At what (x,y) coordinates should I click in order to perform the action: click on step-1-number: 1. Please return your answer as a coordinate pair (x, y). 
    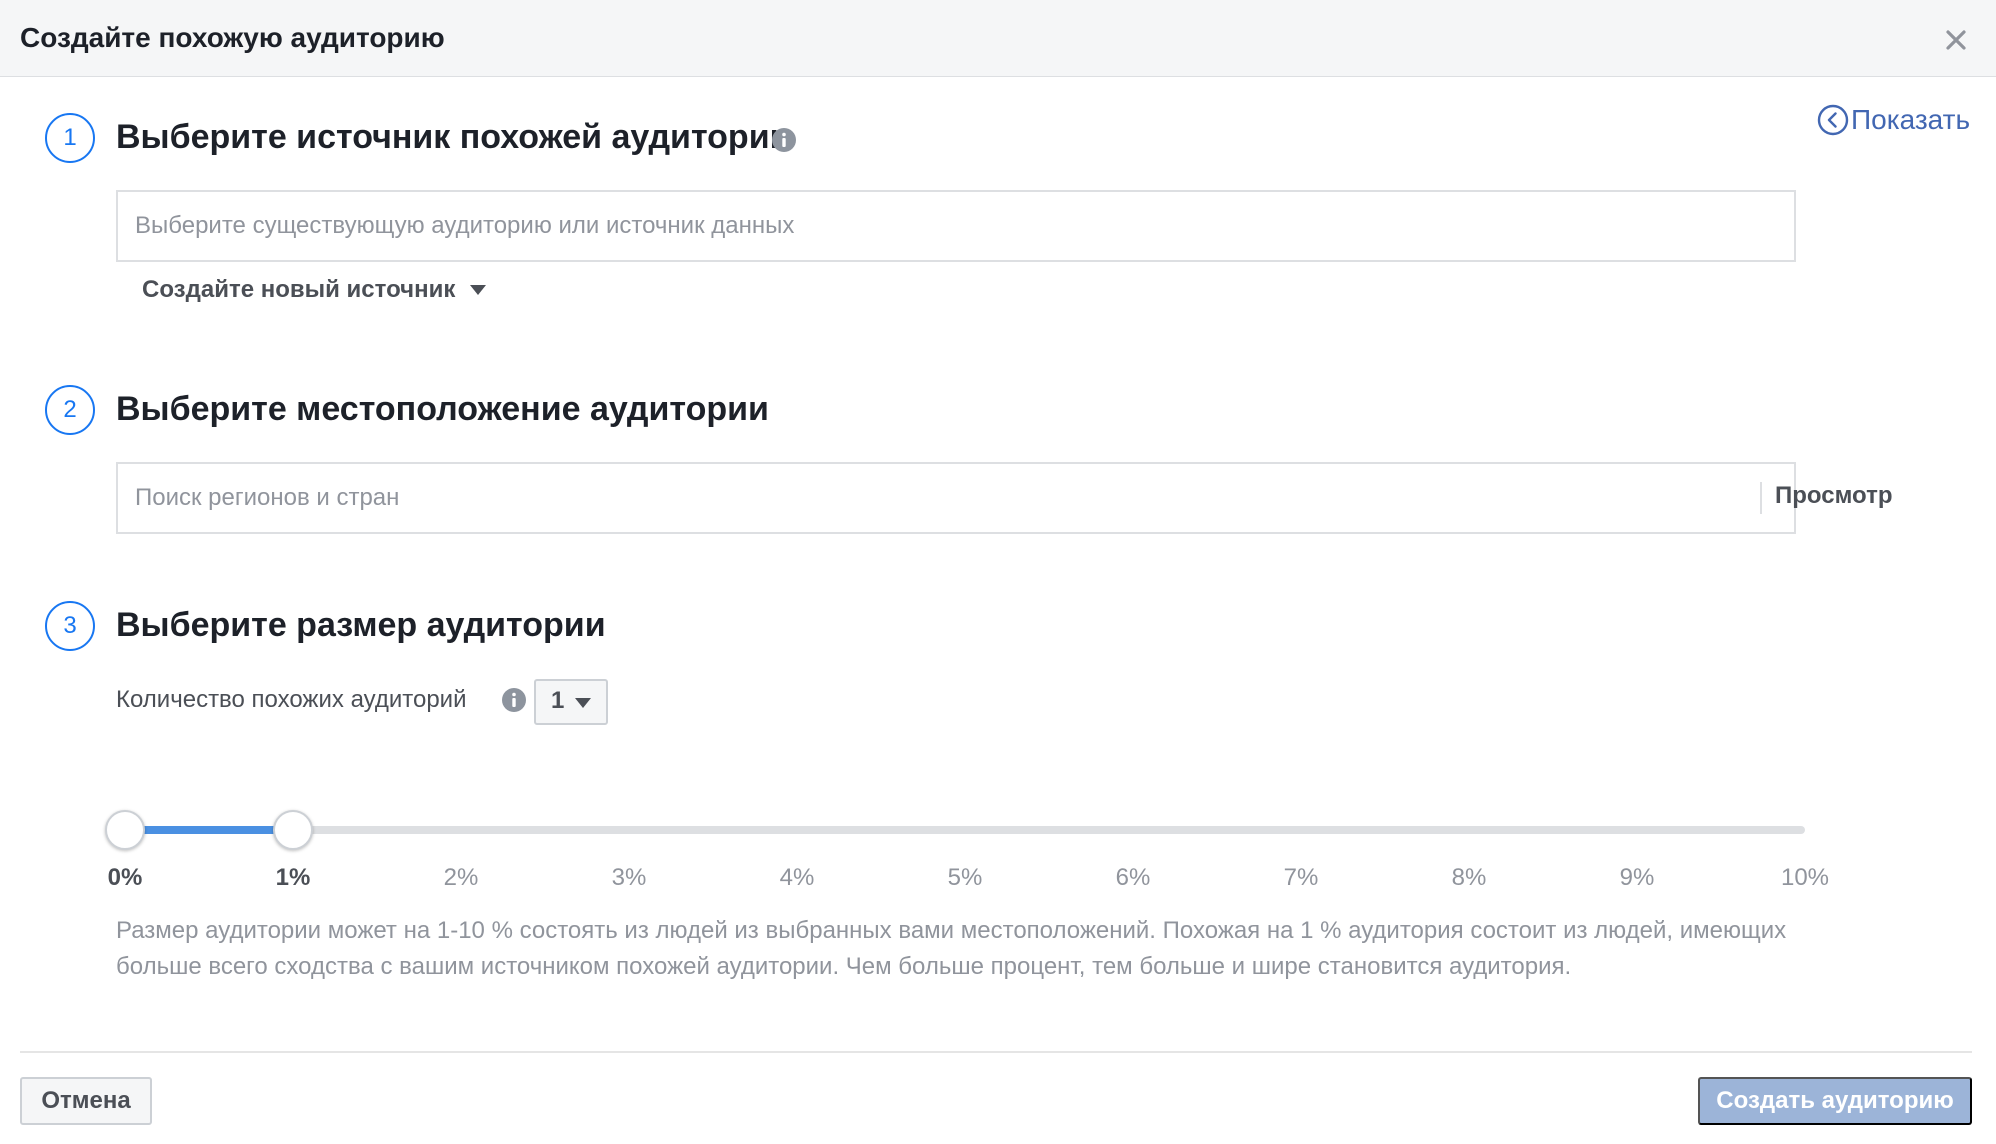
    Looking at the image, I should click on (70, 138).